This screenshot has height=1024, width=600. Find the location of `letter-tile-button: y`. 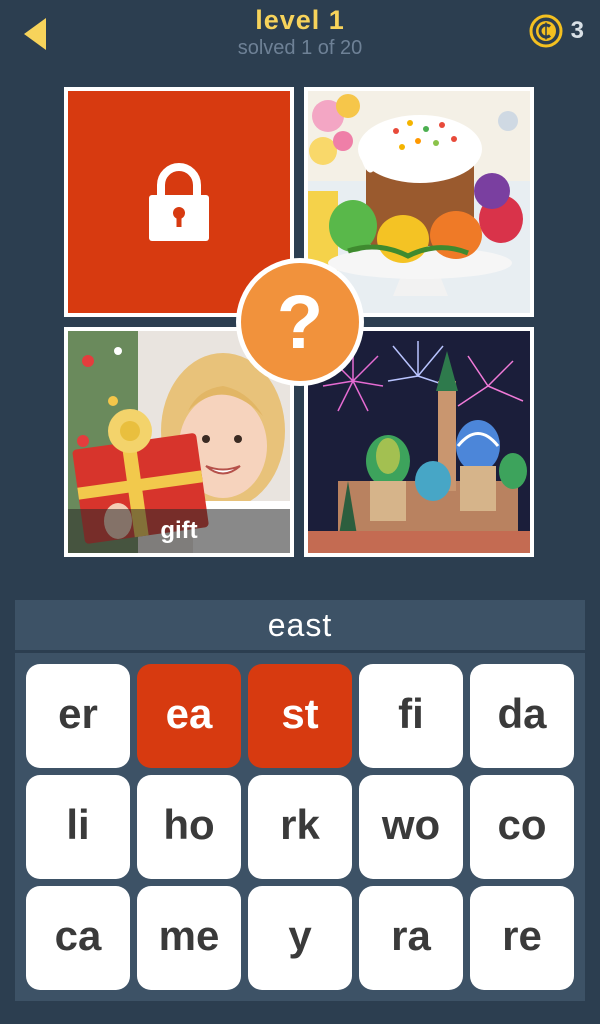

letter-tile-button: y is located at coordinates (300, 938).